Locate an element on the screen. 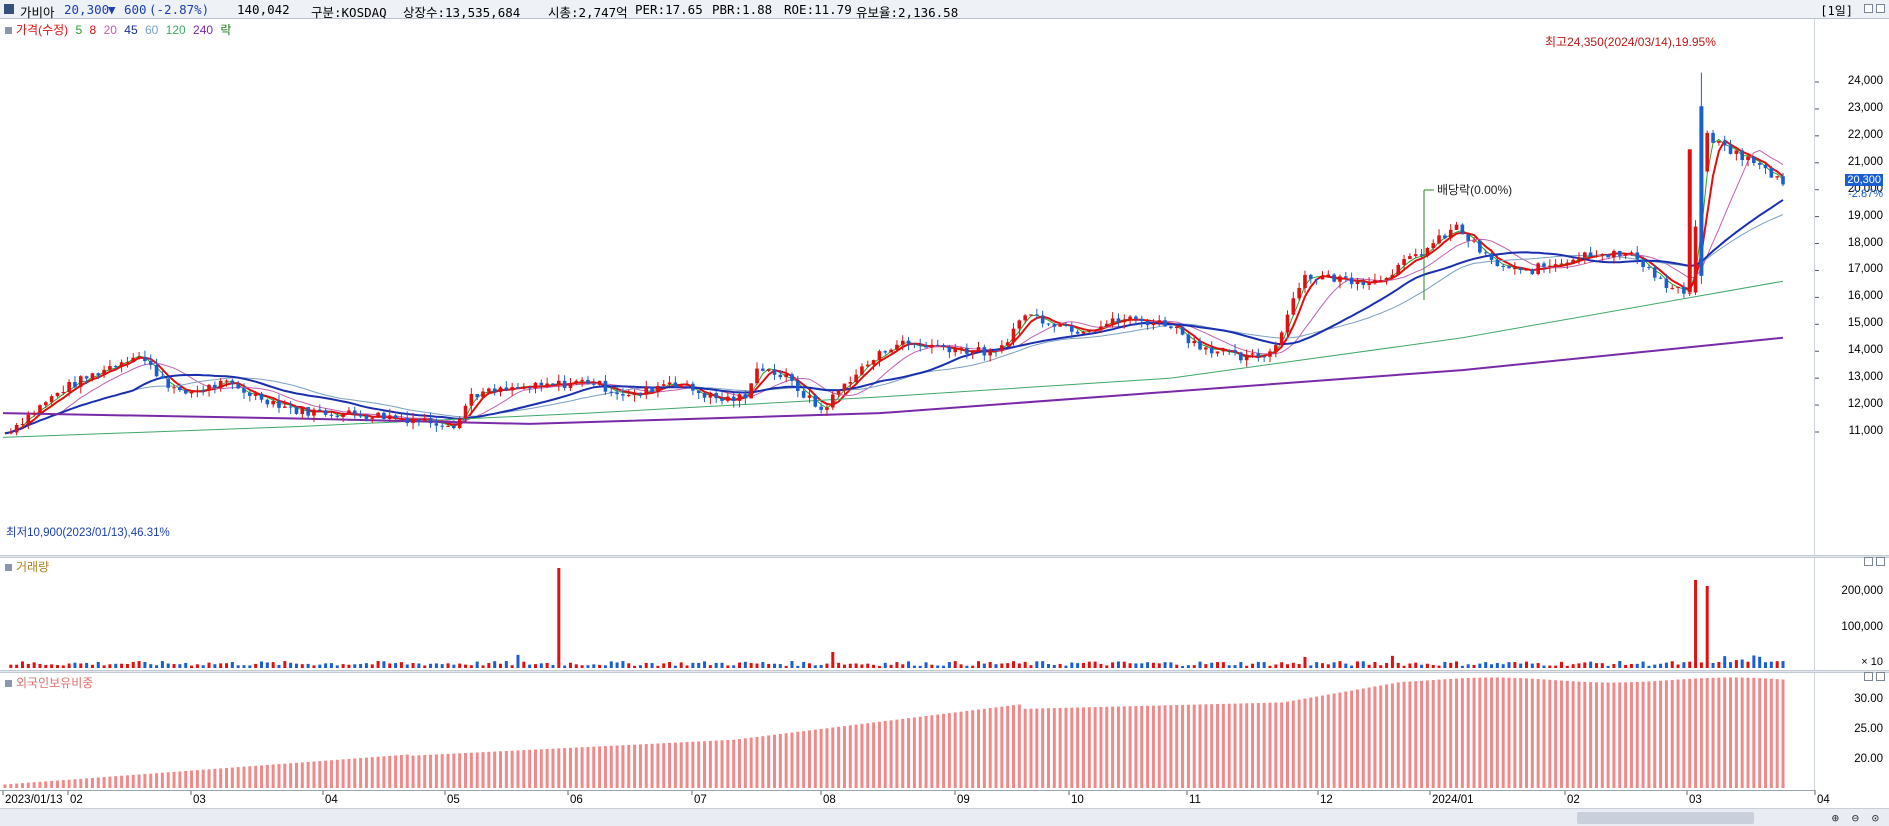 The width and height of the screenshot is (1889, 826). foreign-panel-maximize-button is located at coordinates (1868, 676).